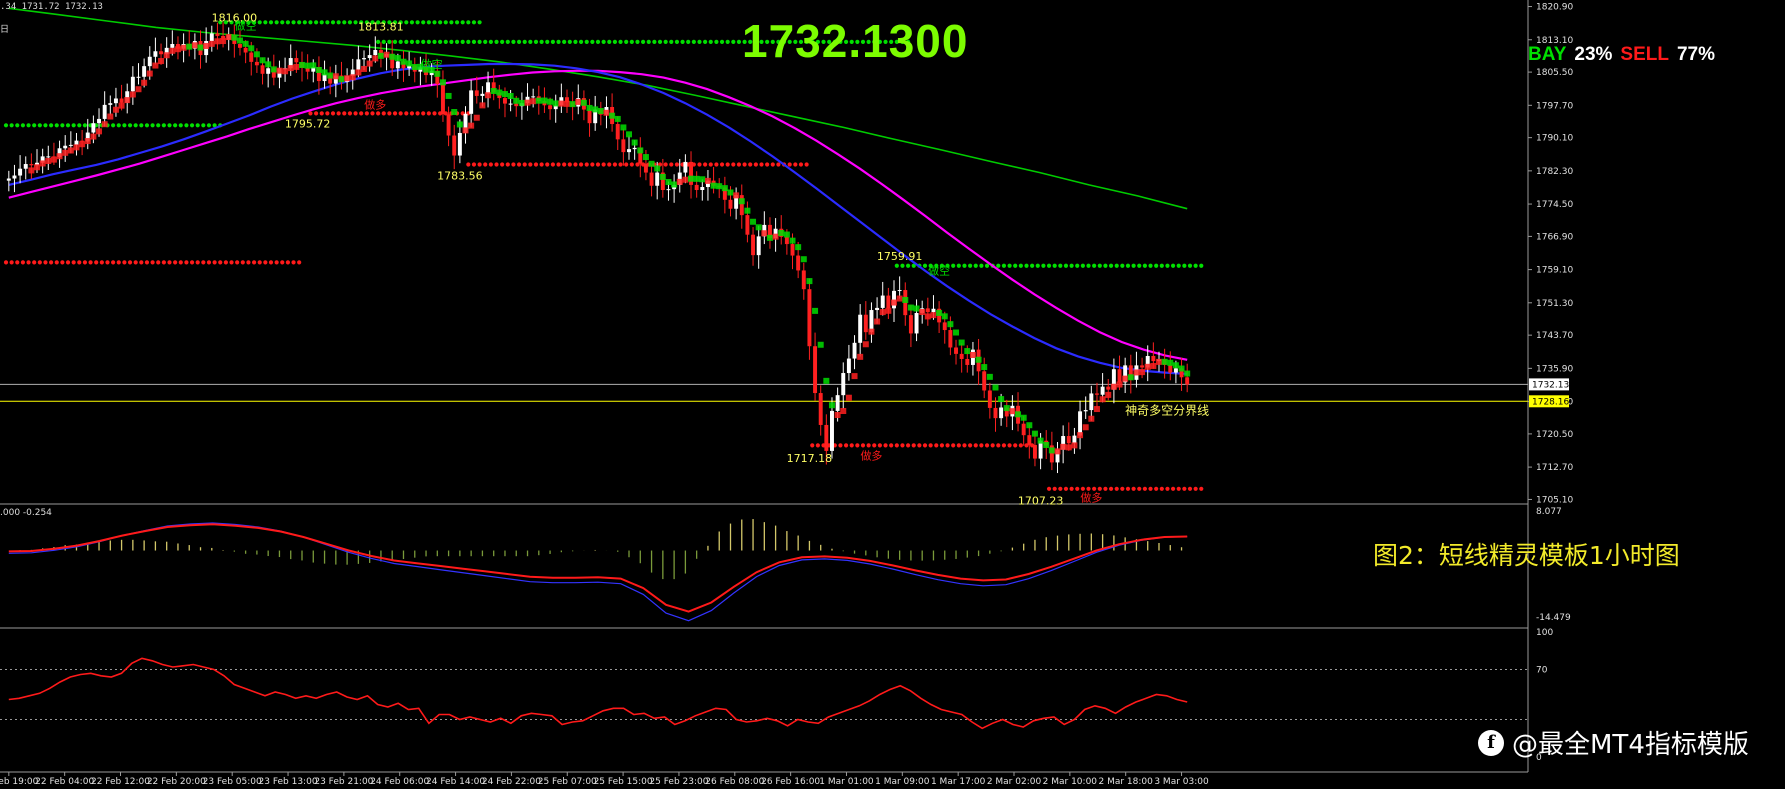 The height and width of the screenshot is (789, 1785). Describe the element at coordinates (1553, 618) in the screenshot. I see `macd-bottom-label: -14.479` at that location.